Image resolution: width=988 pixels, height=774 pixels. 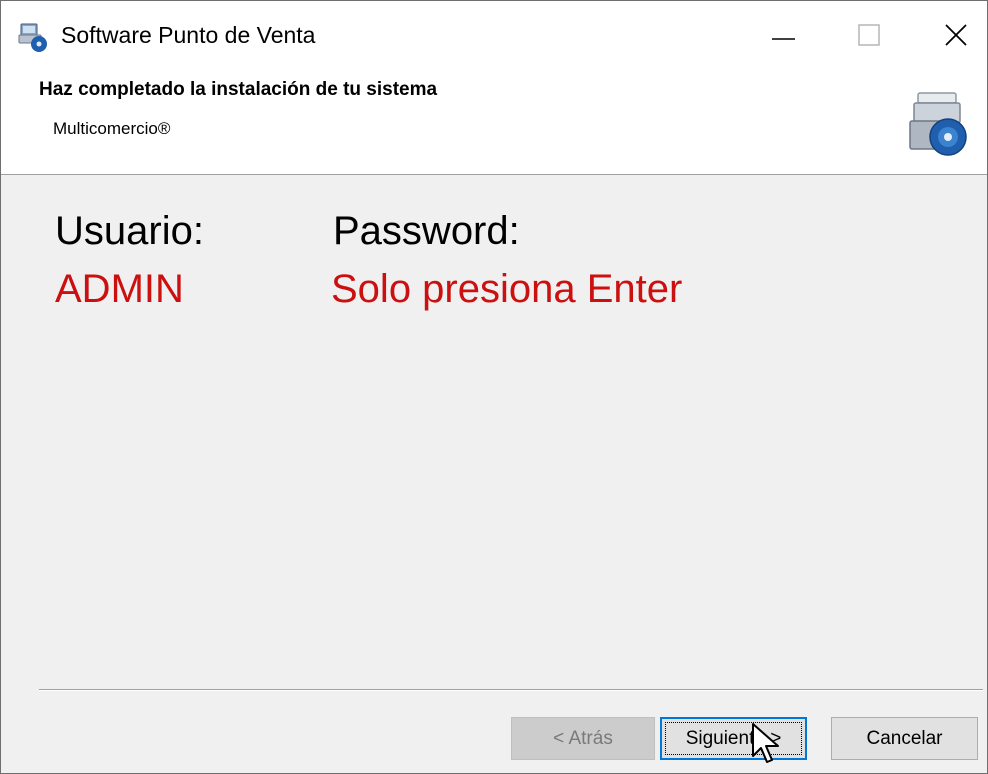 What do you see at coordinates (119, 289) in the screenshot?
I see `user-value: ADMIN` at bounding box center [119, 289].